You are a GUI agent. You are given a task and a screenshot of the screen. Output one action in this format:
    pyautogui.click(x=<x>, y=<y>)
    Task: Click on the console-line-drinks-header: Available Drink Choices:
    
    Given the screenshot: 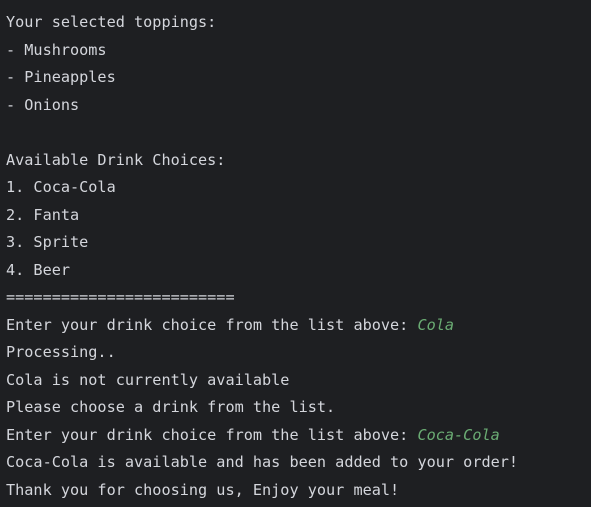 What is the action you would take?
    pyautogui.click(x=298, y=161)
    